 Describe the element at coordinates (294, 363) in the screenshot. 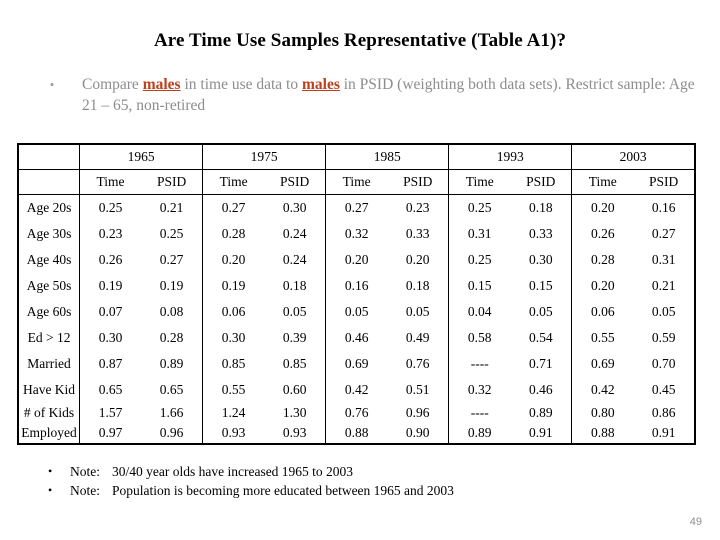

I see `table-cell: 0.85` at that location.